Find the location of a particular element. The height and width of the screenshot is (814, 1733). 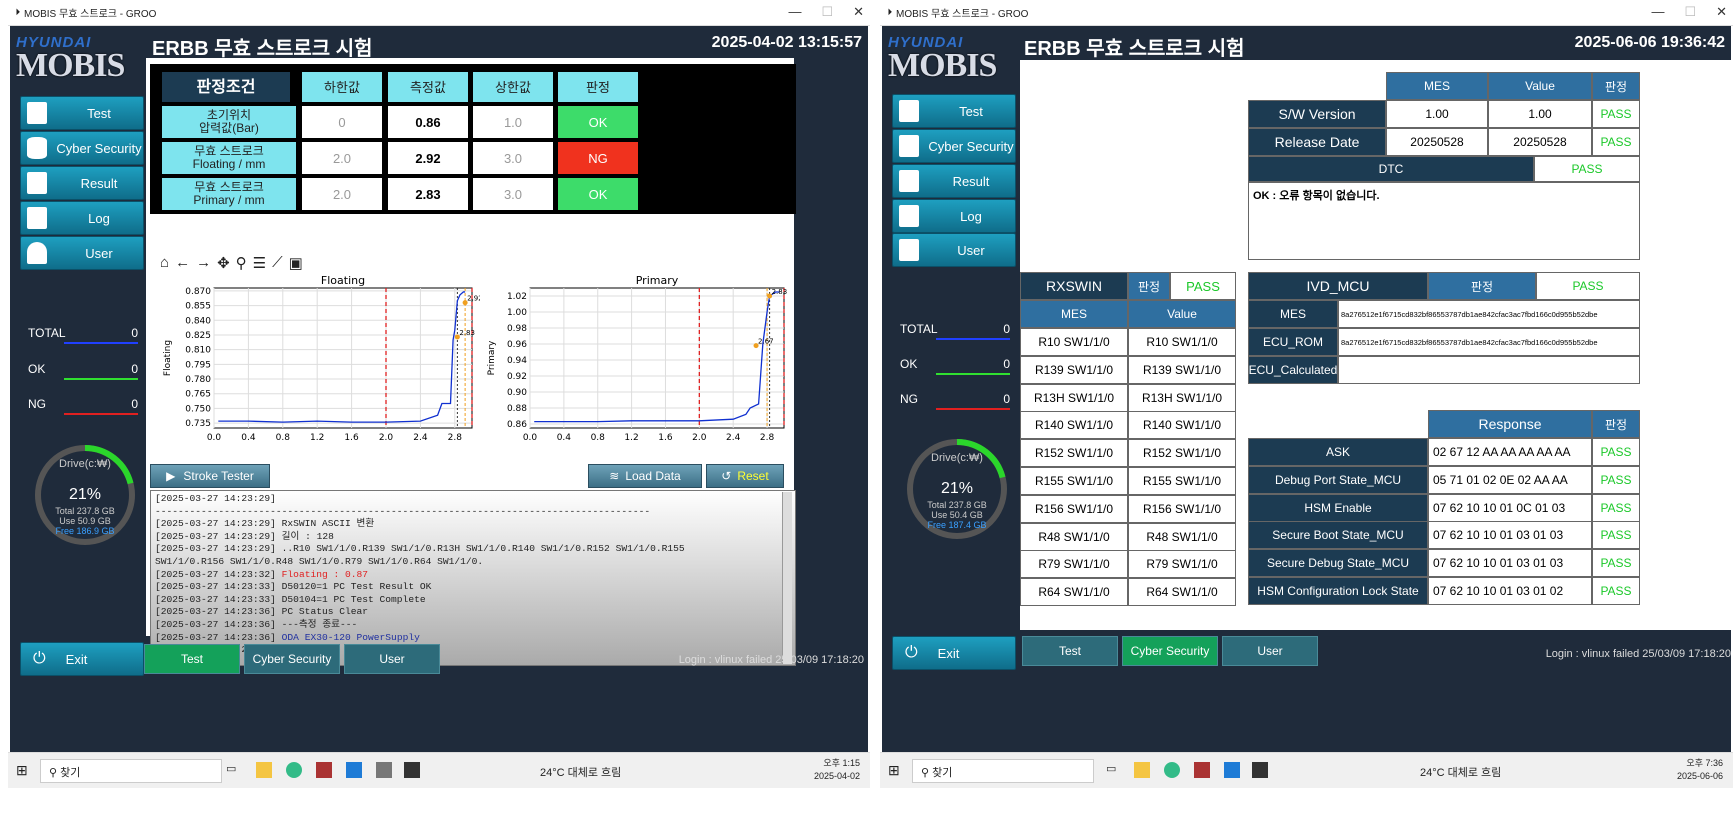

sw-header-mes: MES is located at coordinates (1437, 86).